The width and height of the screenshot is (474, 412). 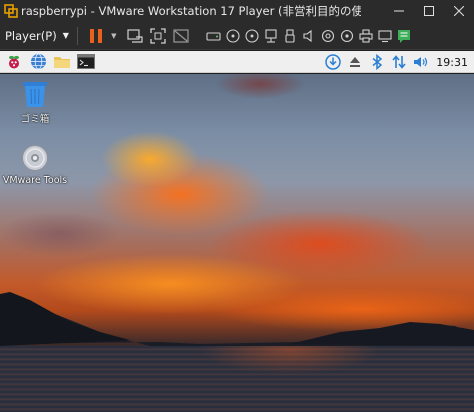 I want to click on send-ctrl-alt-del-button, so click(x=135, y=36).